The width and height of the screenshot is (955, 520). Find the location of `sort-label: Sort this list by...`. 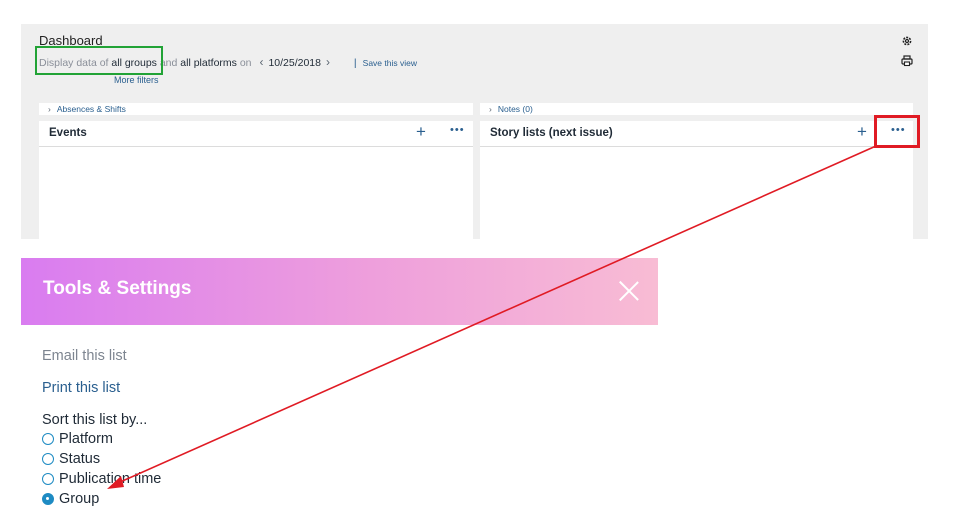

sort-label: Sort this list by... is located at coordinates (95, 420).